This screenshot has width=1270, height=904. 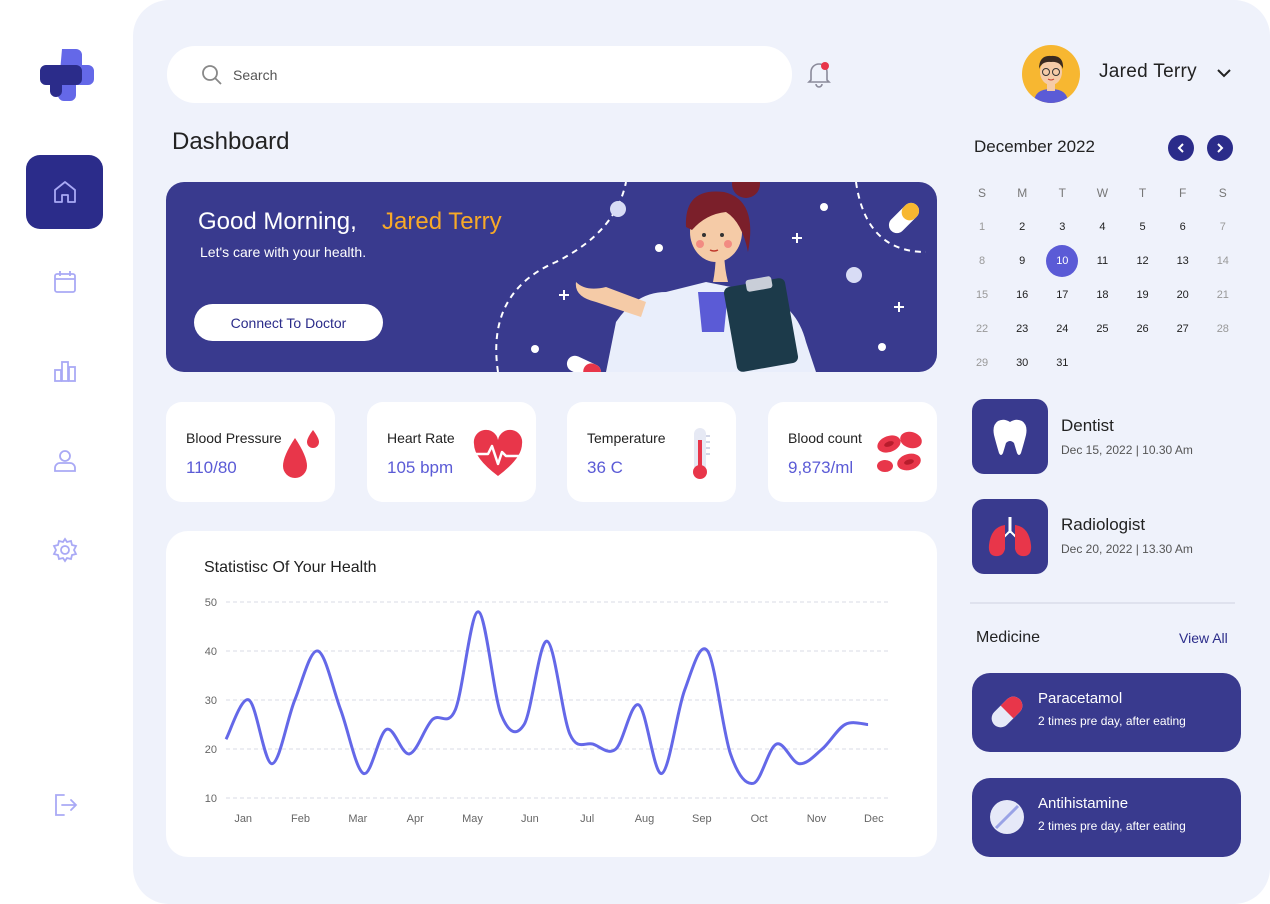 I want to click on y-tick-label: 50, so click(x=211, y=603).